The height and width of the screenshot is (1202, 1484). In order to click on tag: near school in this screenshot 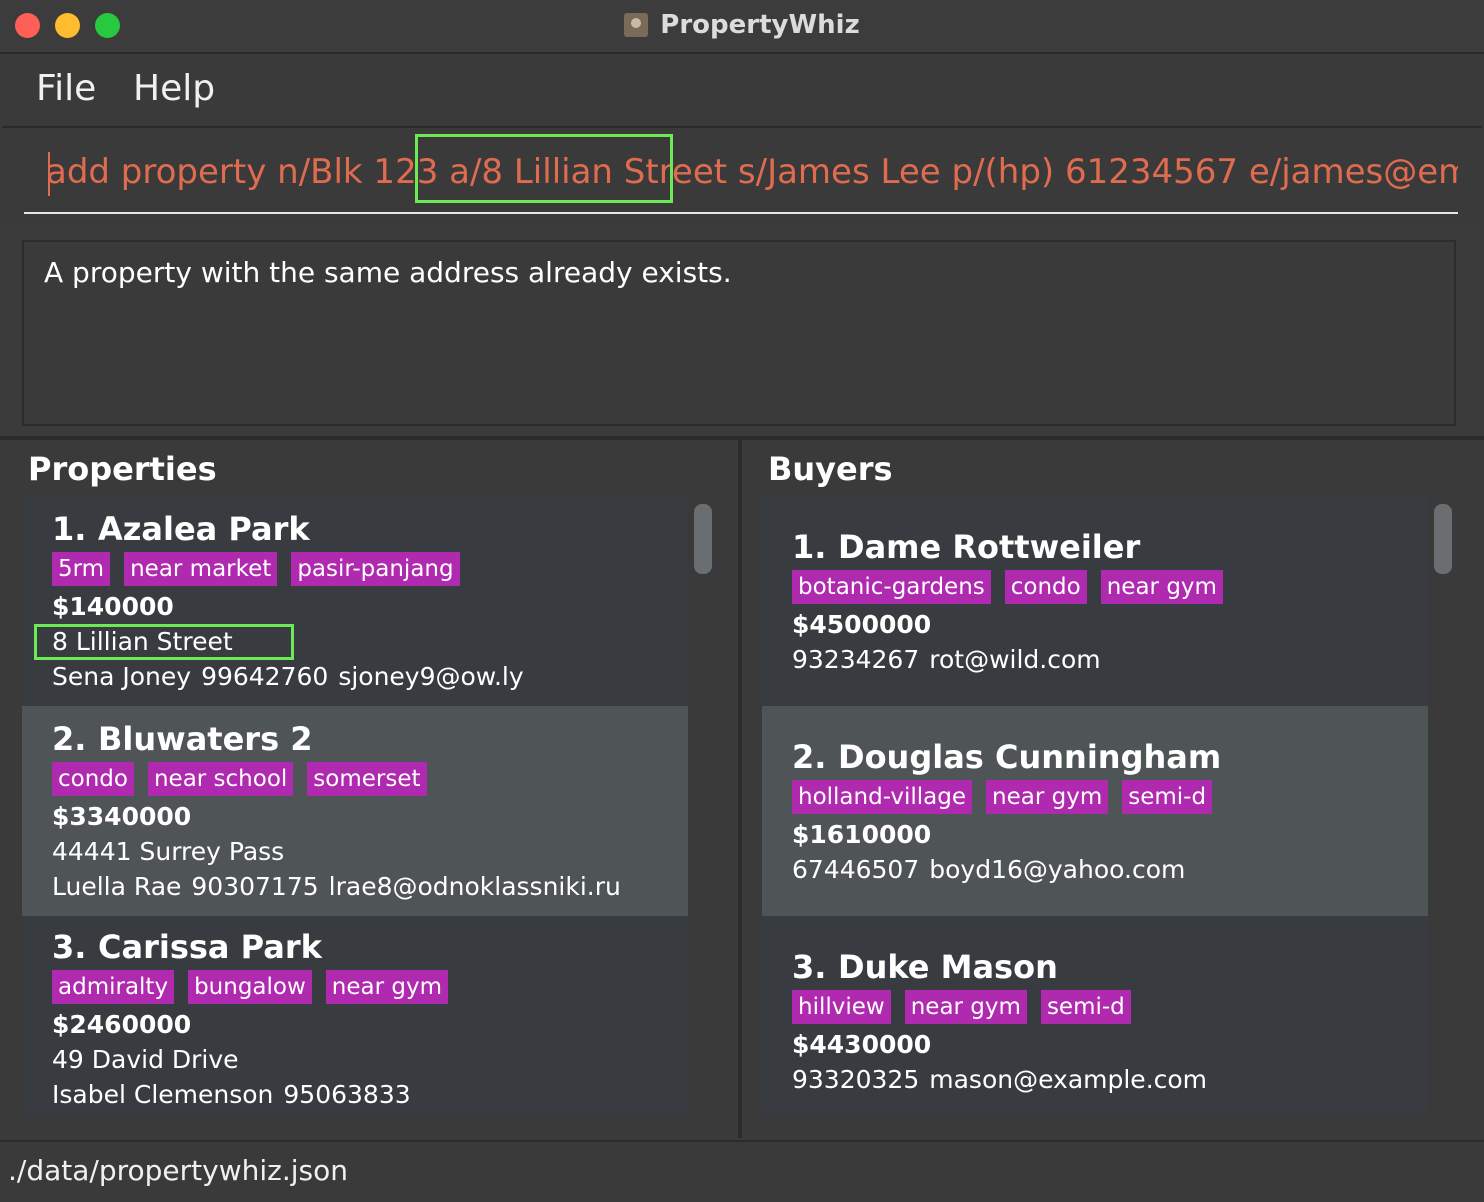, I will do `click(220, 779)`.